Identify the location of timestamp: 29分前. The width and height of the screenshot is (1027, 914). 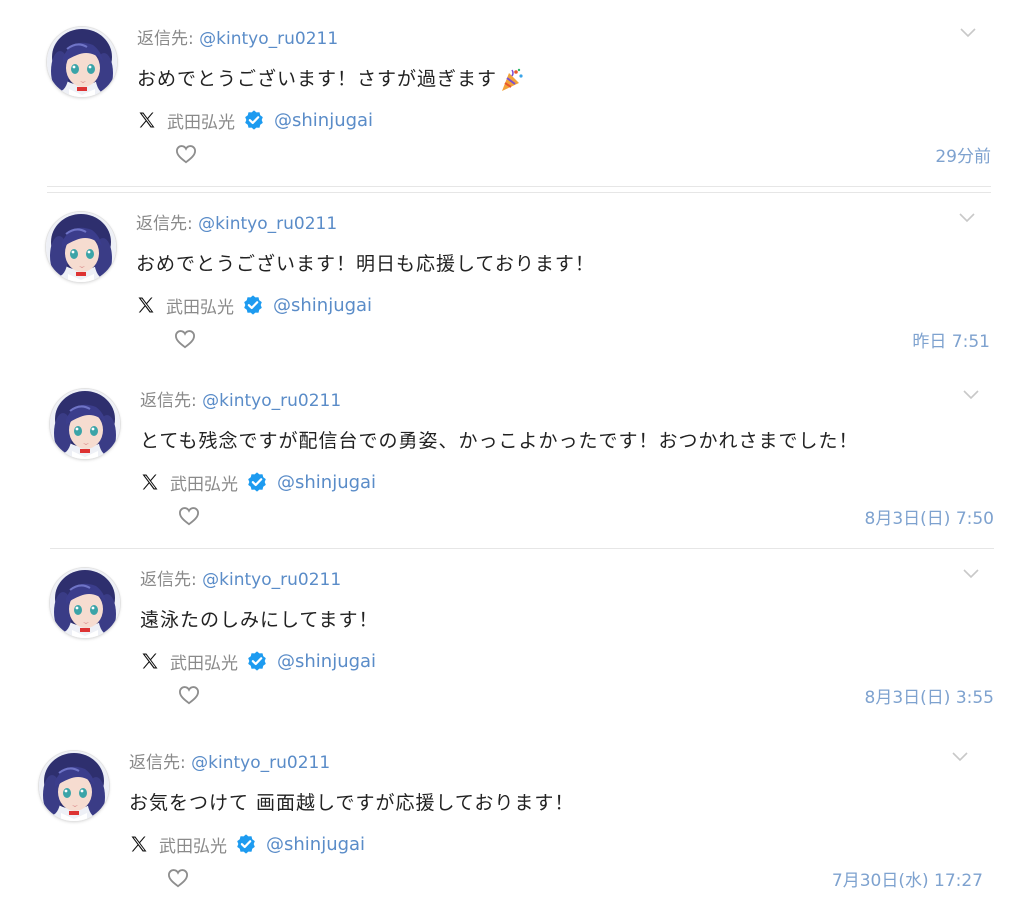
(963, 154).